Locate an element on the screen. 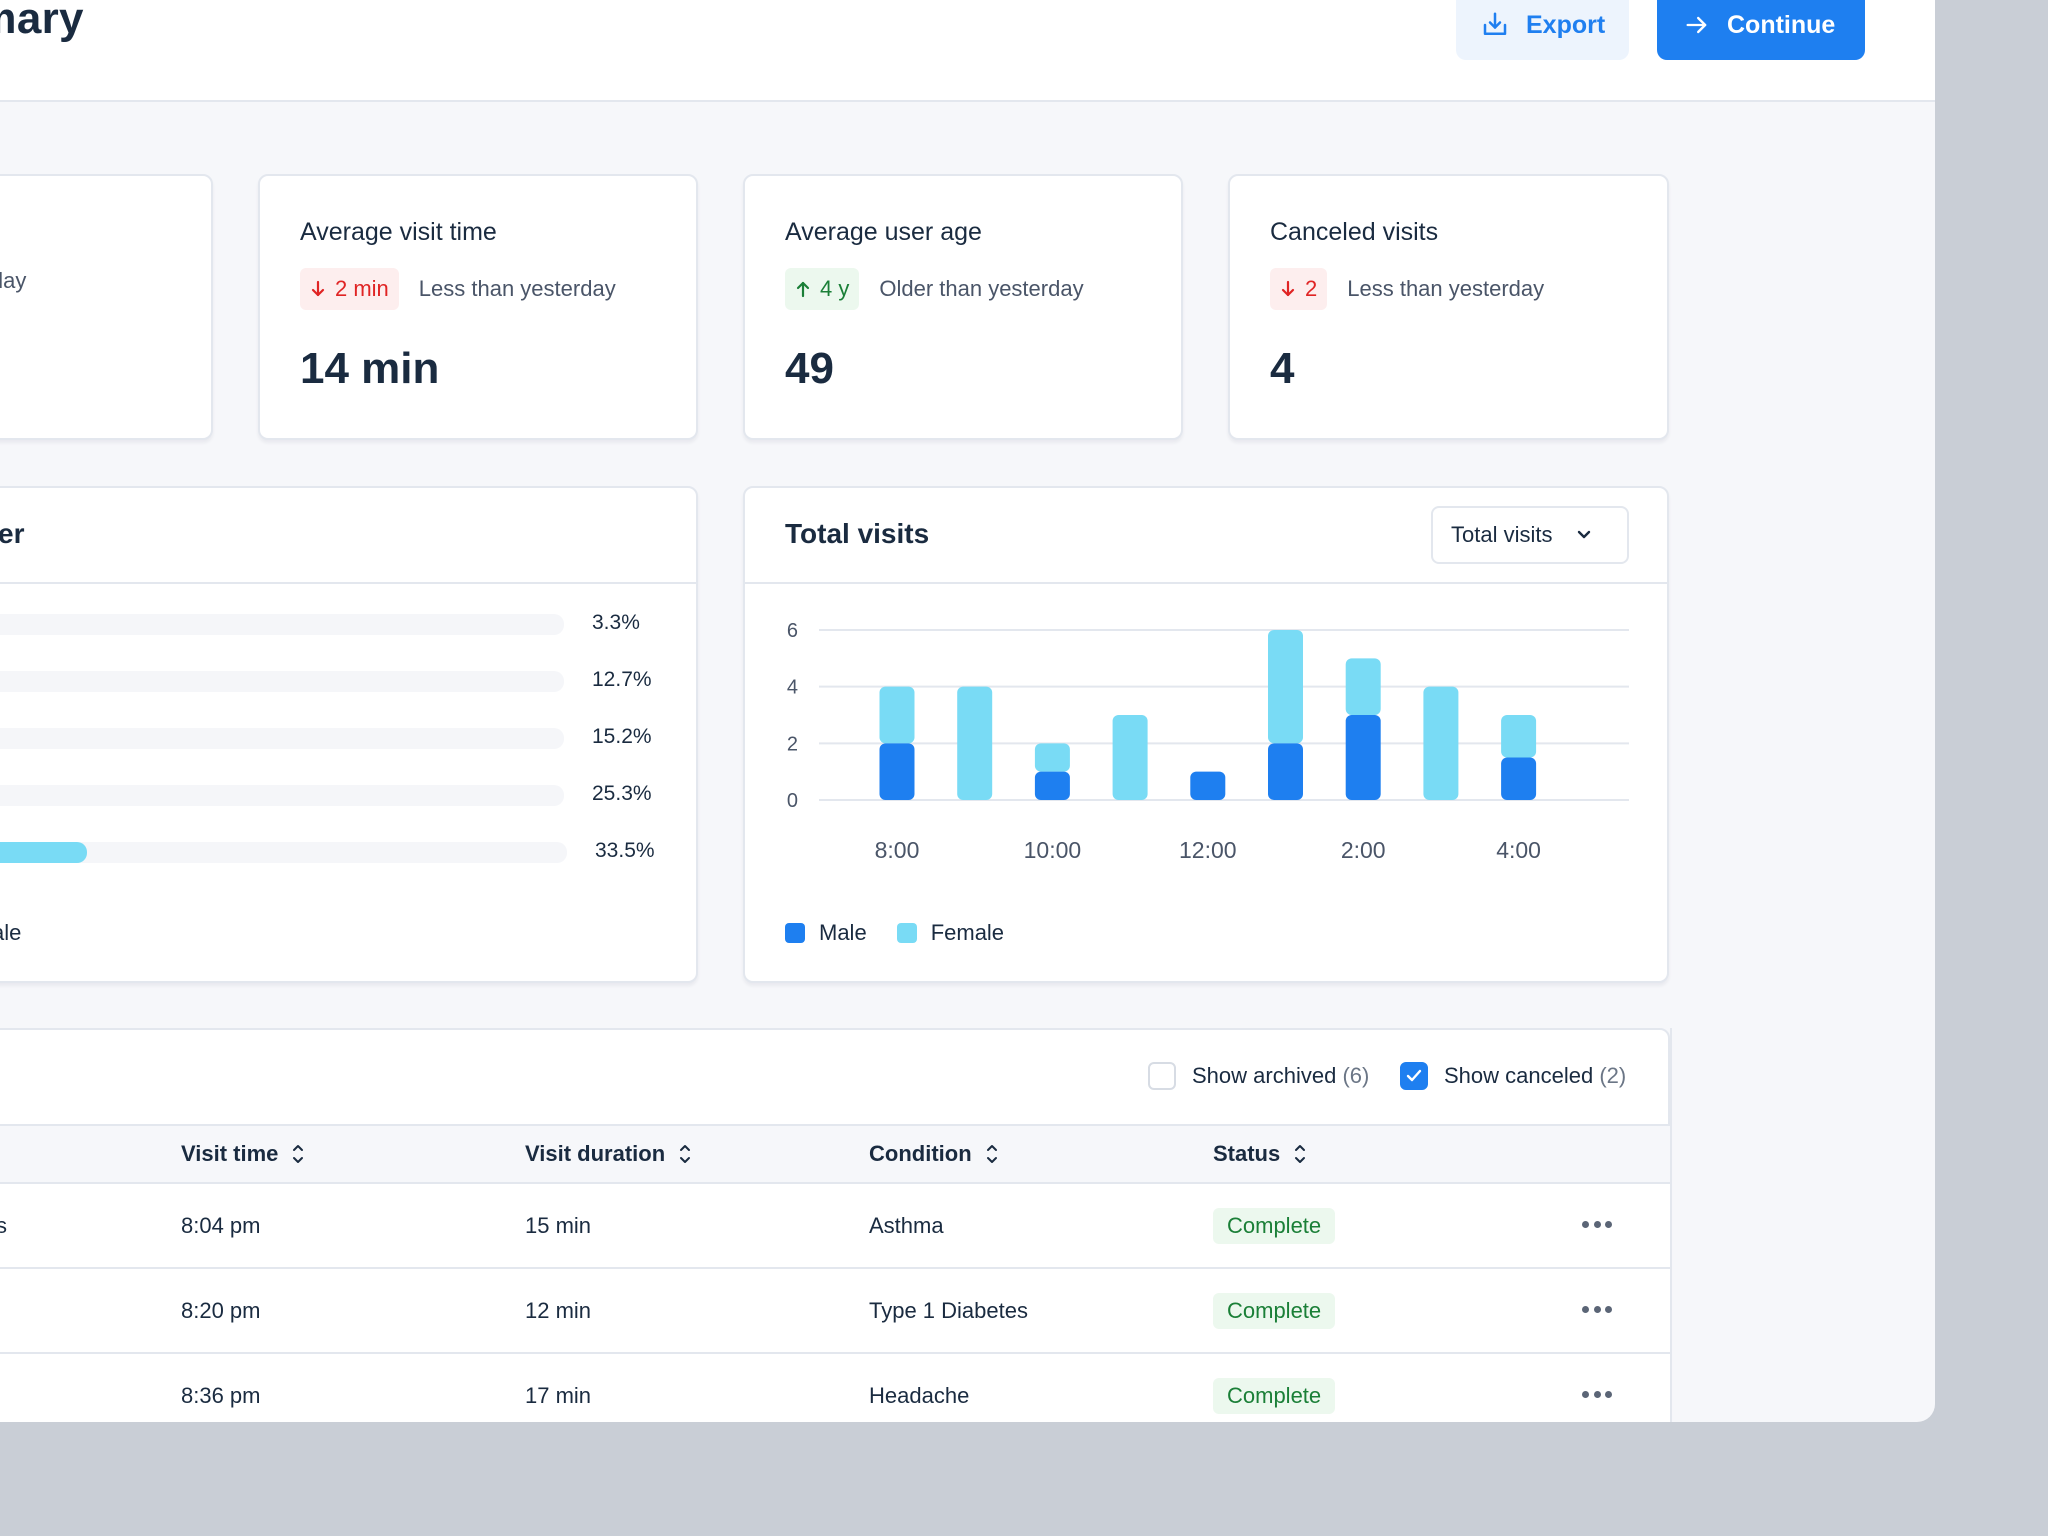 This screenshot has height=1536, width=2048. show-archived-checkbox: Show archived (6) is located at coordinates (1258, 1076).